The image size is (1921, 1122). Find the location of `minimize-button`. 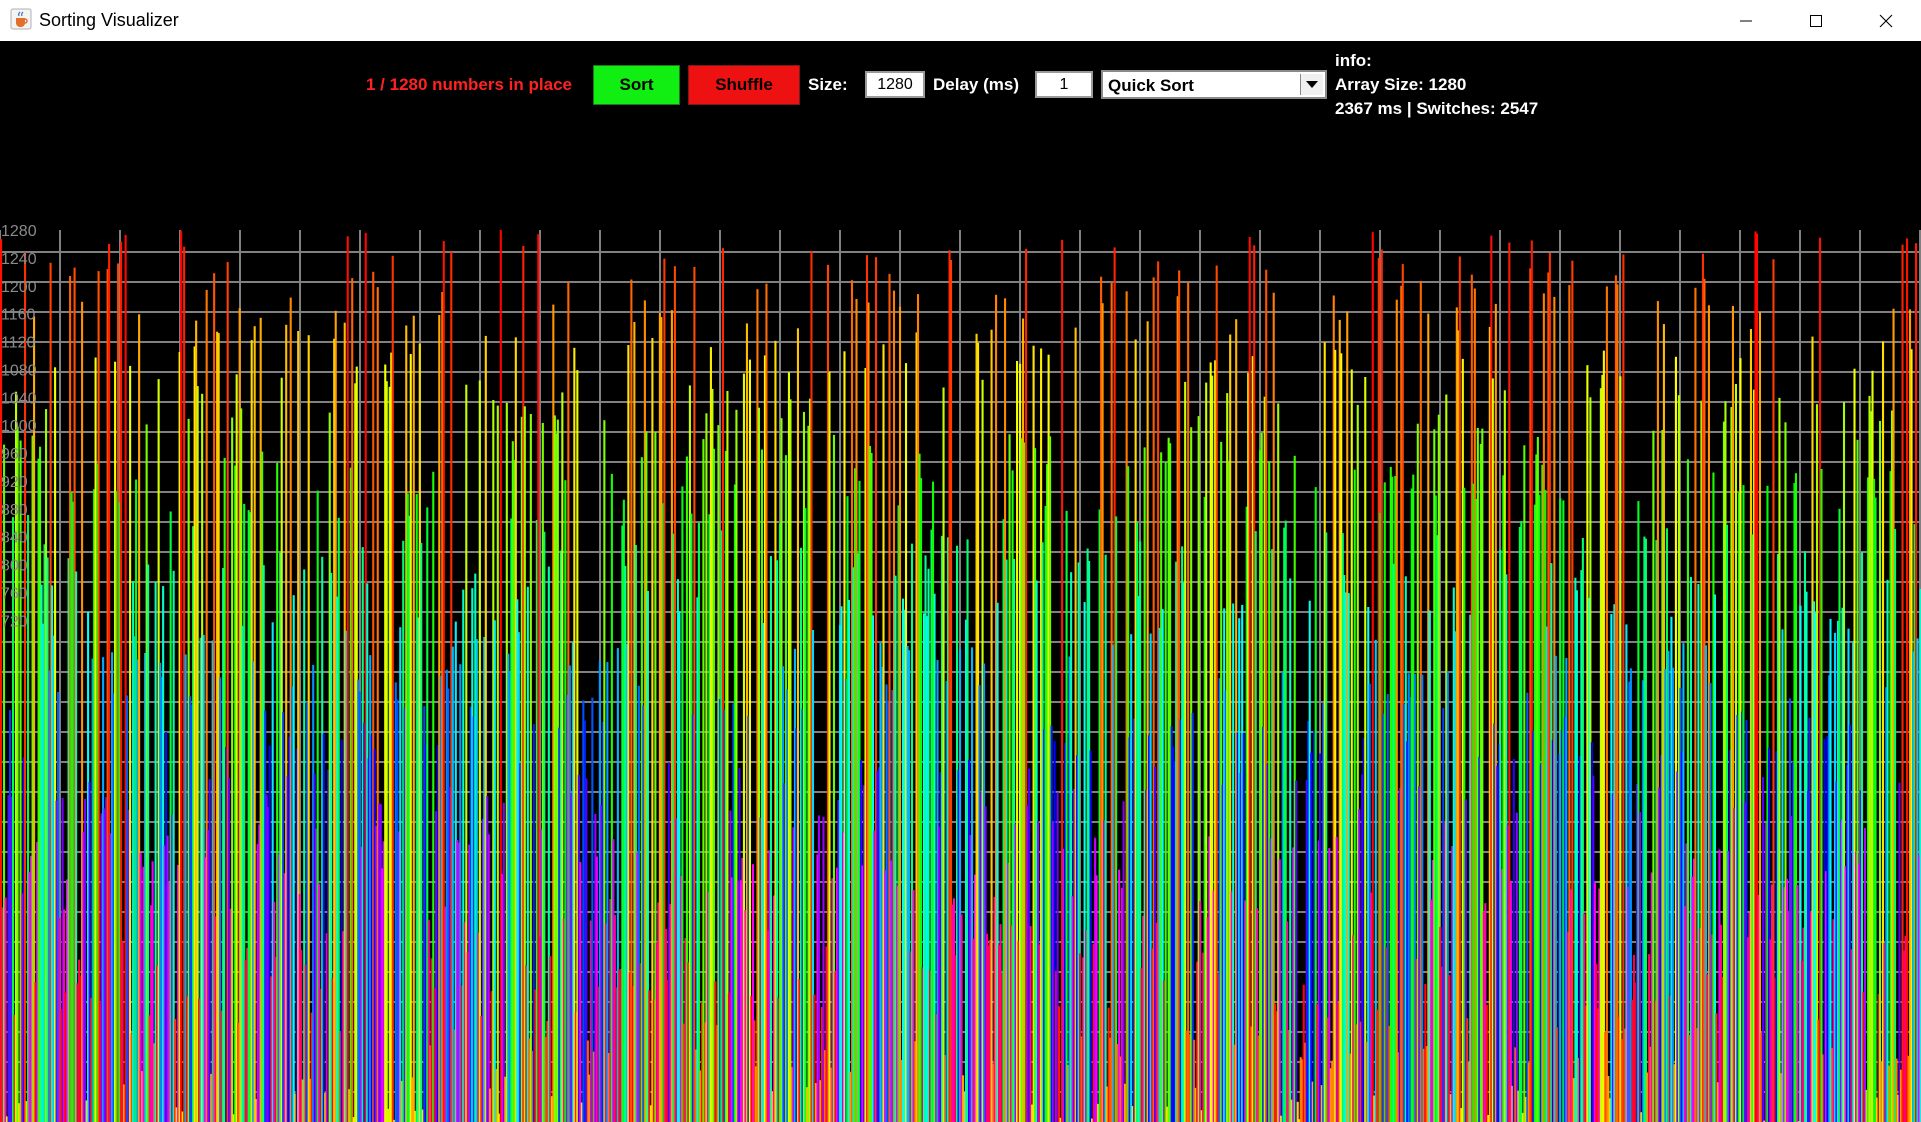

minimize-button is located at coordinates (1746, 20).